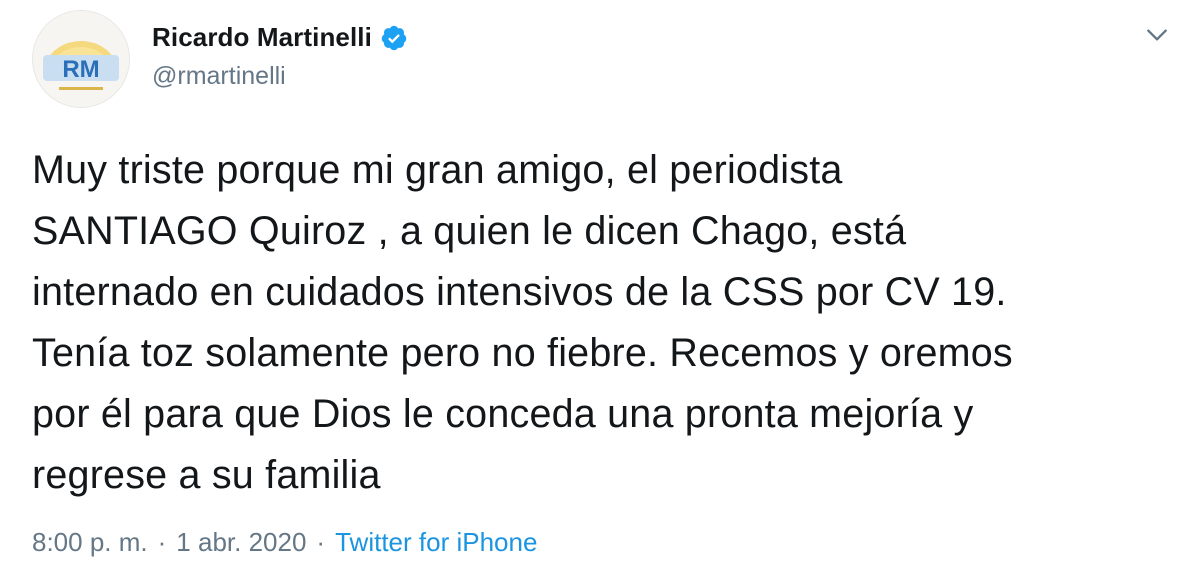 The height and width of the screenshot is (588, 1200). What do you see at coordinates (1157, 35) in the screenshot?
I see `chevron-down-icon` at bounding box center [1157, 35].